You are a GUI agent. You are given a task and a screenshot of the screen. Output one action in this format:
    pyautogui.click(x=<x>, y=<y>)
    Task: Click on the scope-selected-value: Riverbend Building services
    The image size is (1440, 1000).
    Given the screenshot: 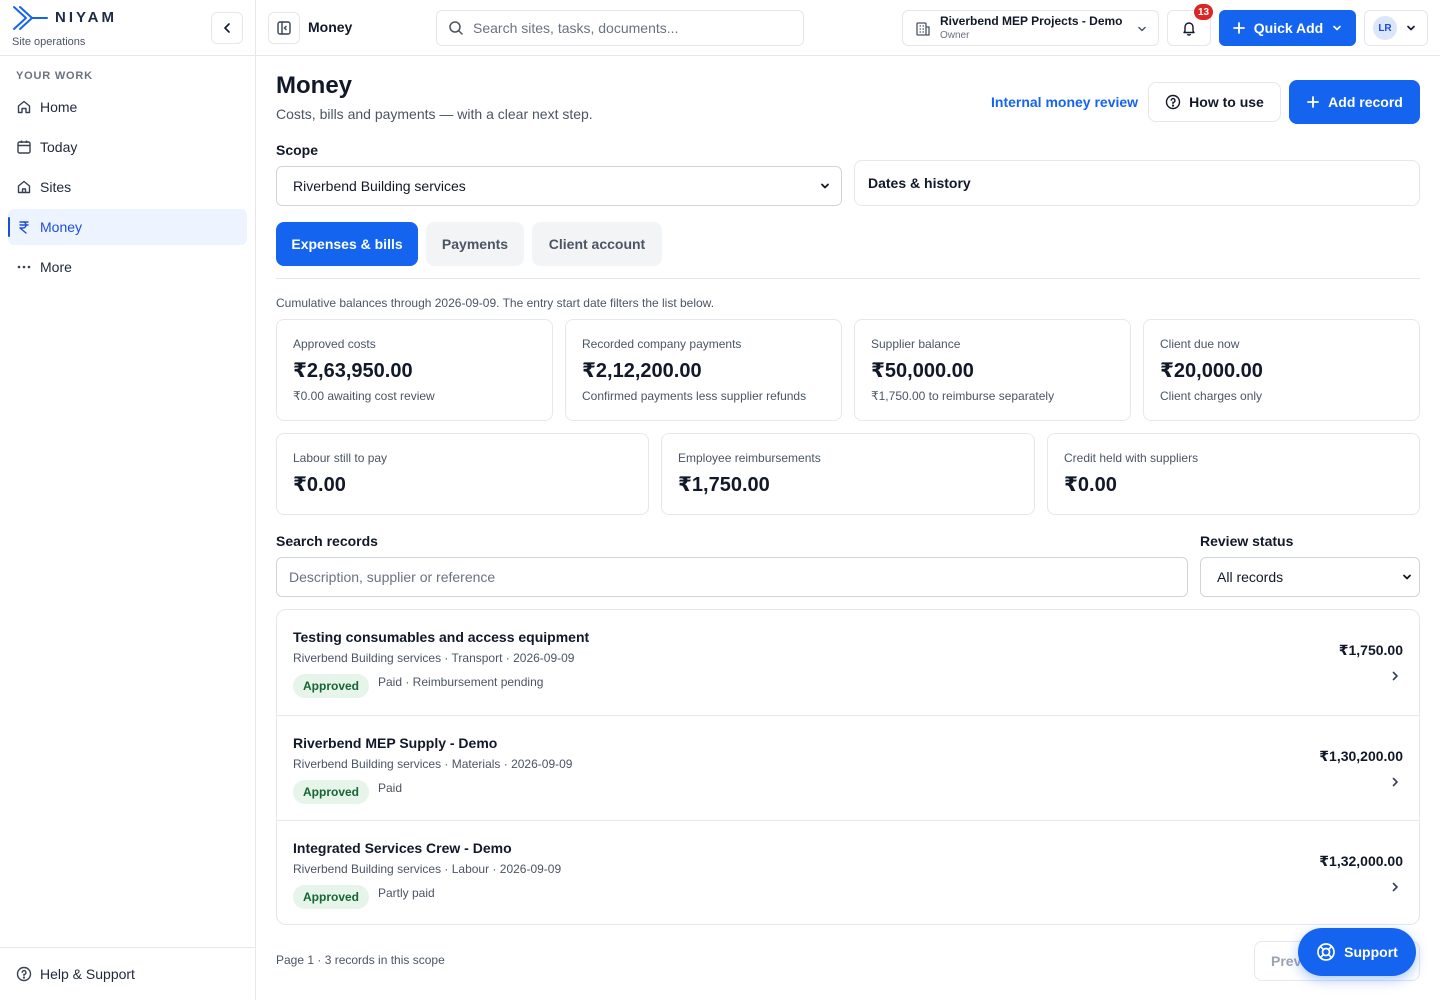 What is the action you would take?
    pyautogui.click(x=379, y=186)
    